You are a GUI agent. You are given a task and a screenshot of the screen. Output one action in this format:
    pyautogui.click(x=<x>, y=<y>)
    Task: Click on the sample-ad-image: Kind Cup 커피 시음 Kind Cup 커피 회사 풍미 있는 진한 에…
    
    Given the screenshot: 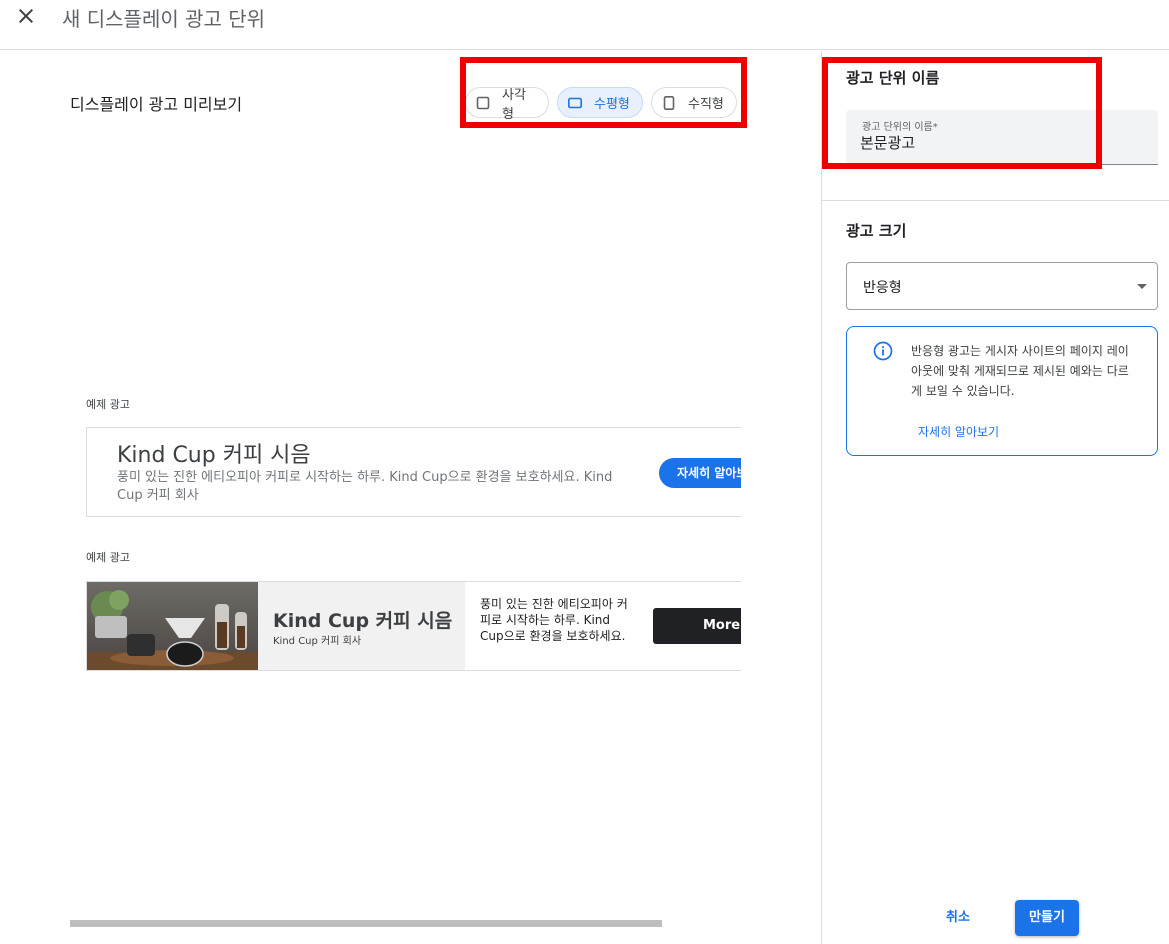 What is the action you would take?
    pyautogui.click(x=413, y=626)
    